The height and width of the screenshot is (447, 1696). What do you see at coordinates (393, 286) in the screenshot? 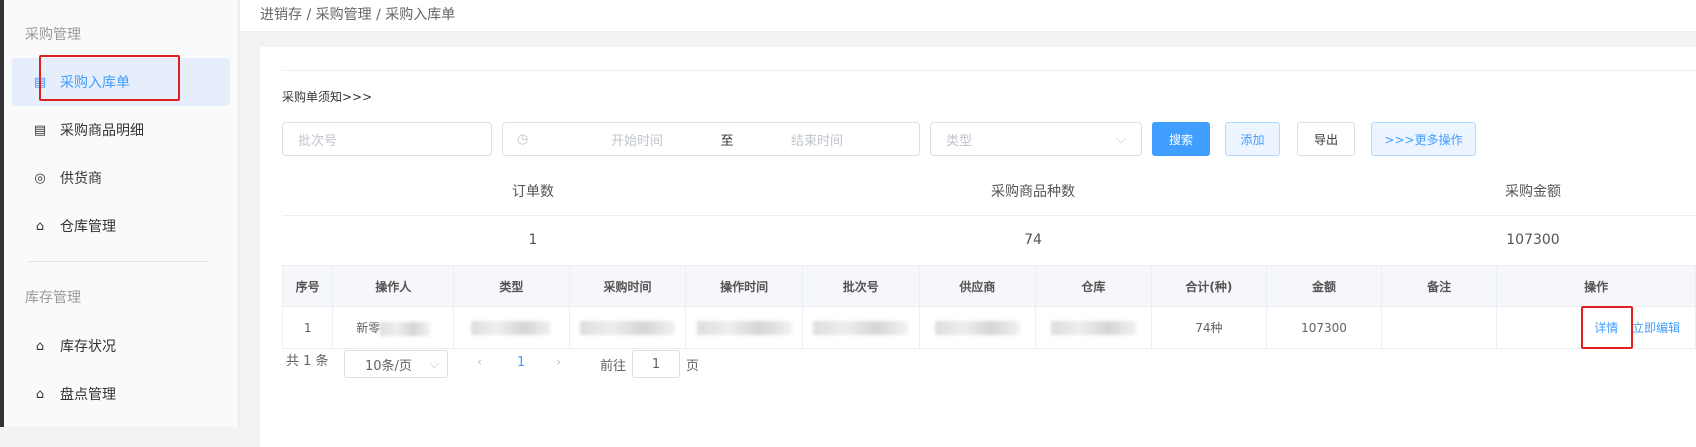
I see `col-operator: 操作人` at bounding box center [393, 286].